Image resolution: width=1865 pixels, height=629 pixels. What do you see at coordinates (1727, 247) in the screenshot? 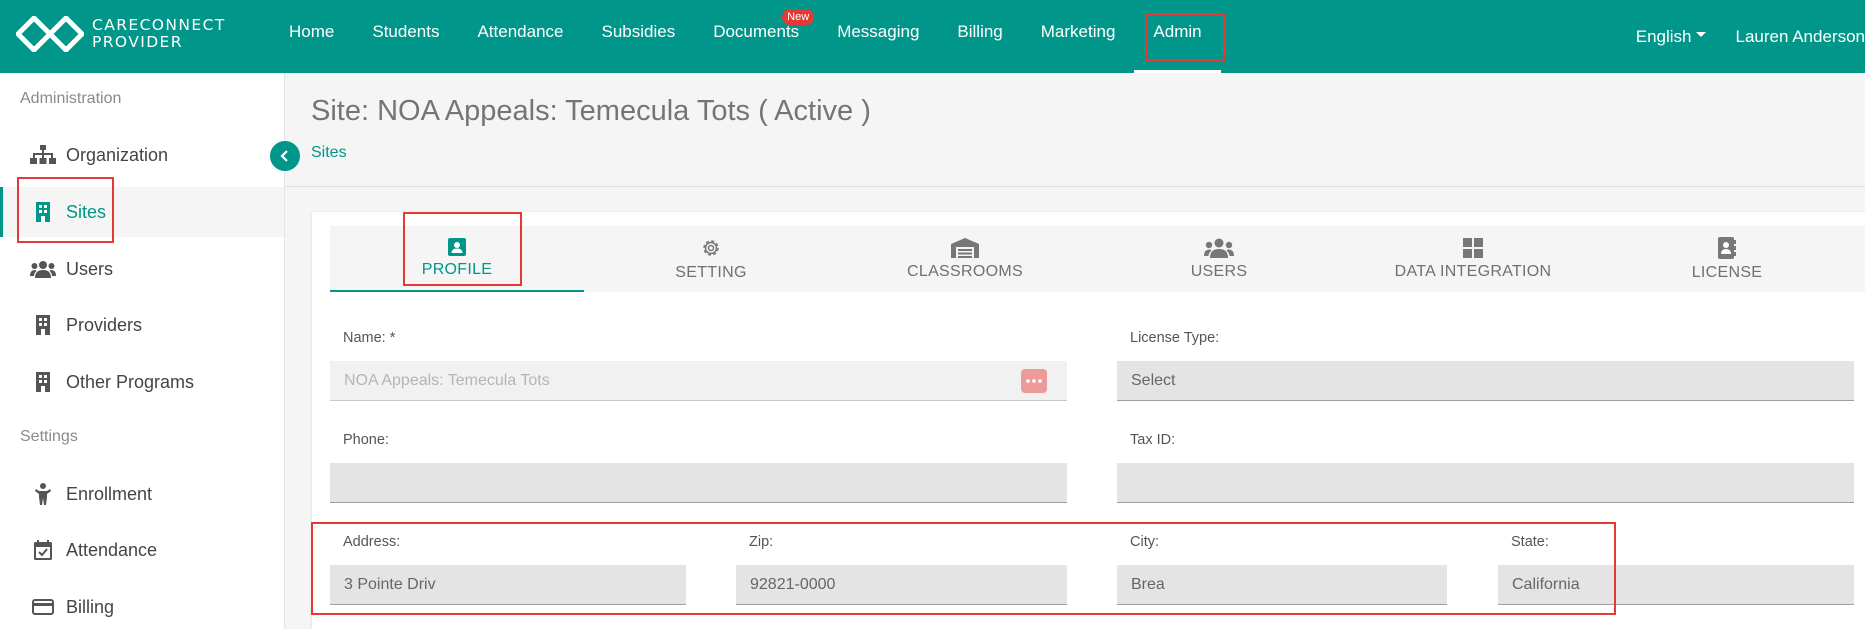
I see `contact-book-icon` at bounding box center [1727, 247].